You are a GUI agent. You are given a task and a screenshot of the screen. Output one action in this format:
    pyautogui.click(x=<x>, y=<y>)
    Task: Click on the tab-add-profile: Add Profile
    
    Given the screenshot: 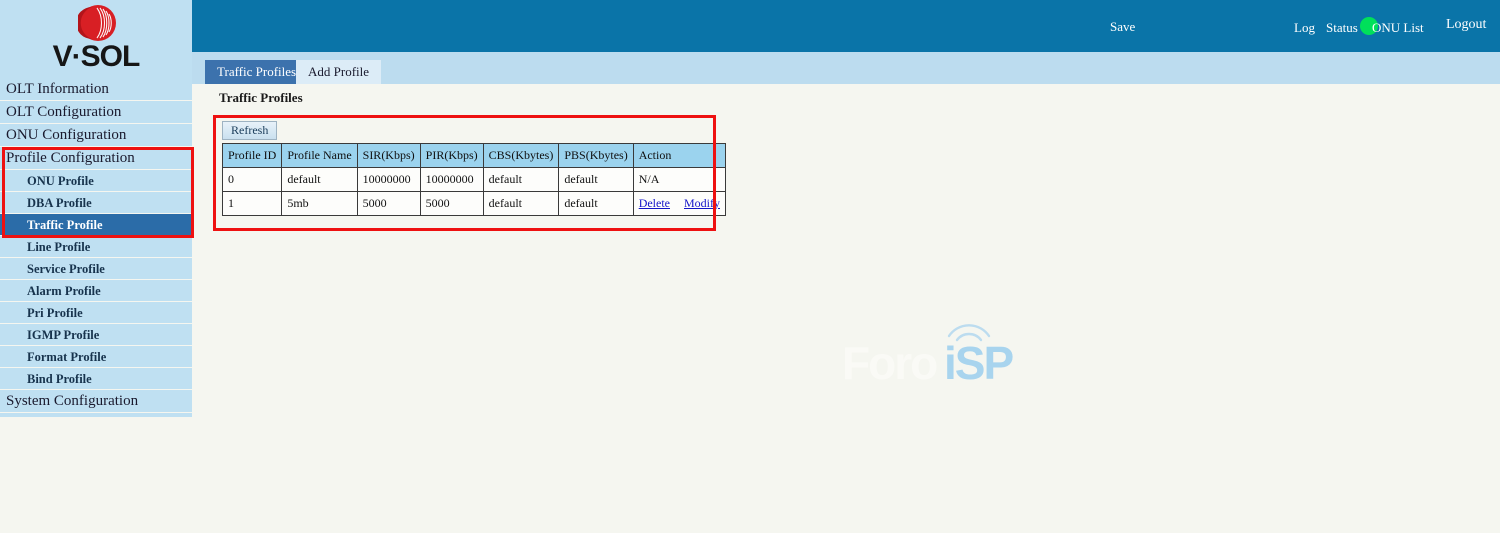 What is the action you would take?
    pyautogui.click(x=339, y=72)
    